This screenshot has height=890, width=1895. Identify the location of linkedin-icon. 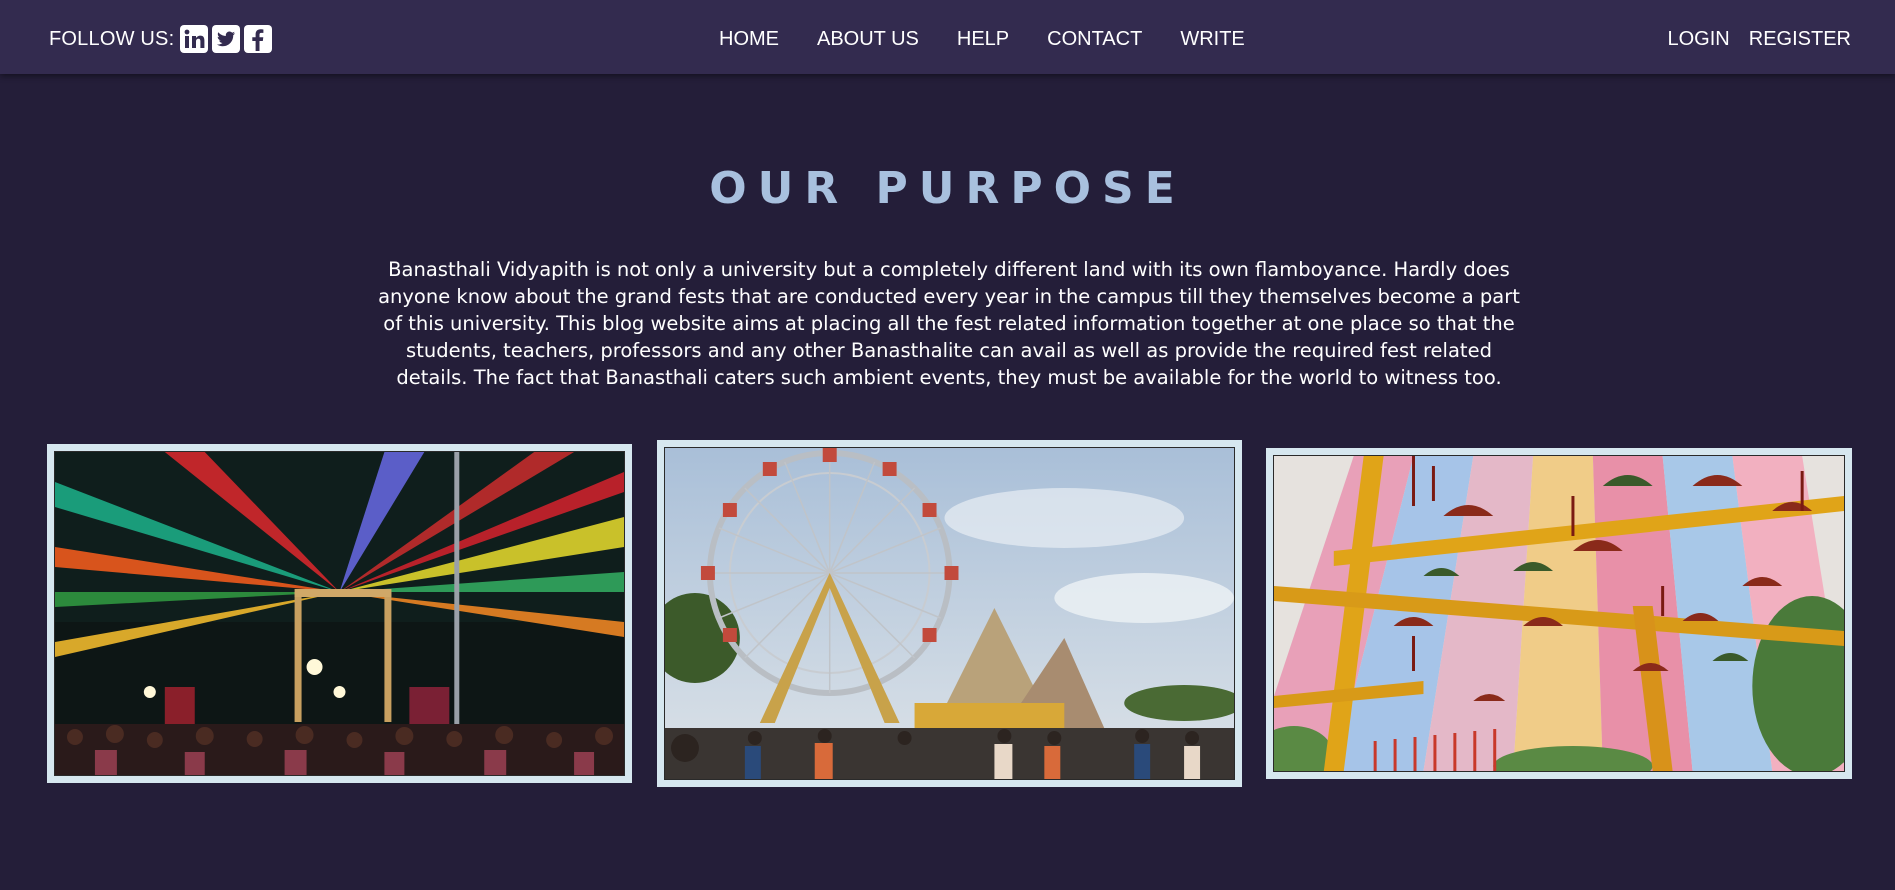
(194, 39).